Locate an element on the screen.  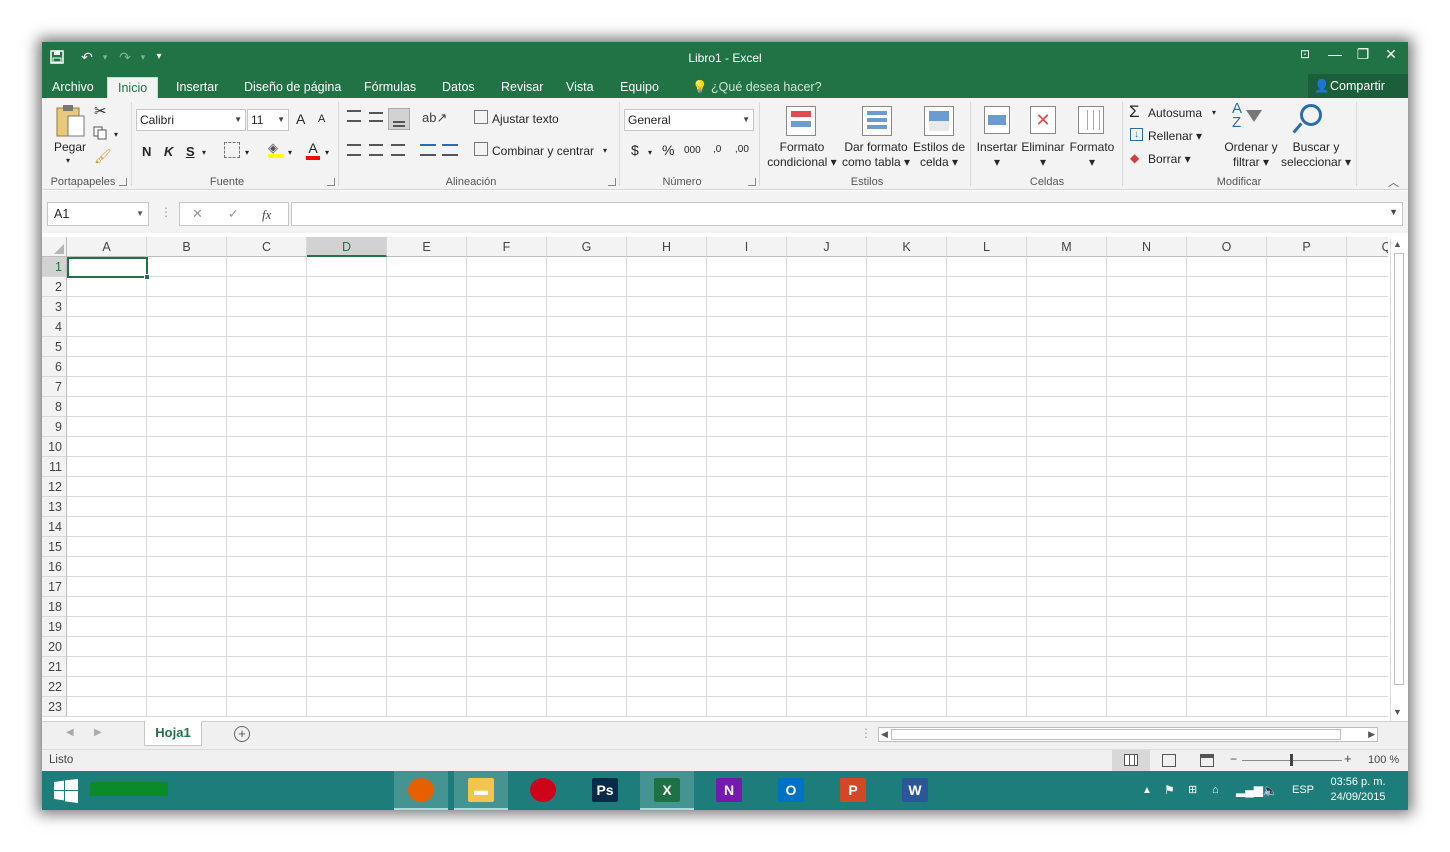
cell-h19 is located at coordinates (667, 627).